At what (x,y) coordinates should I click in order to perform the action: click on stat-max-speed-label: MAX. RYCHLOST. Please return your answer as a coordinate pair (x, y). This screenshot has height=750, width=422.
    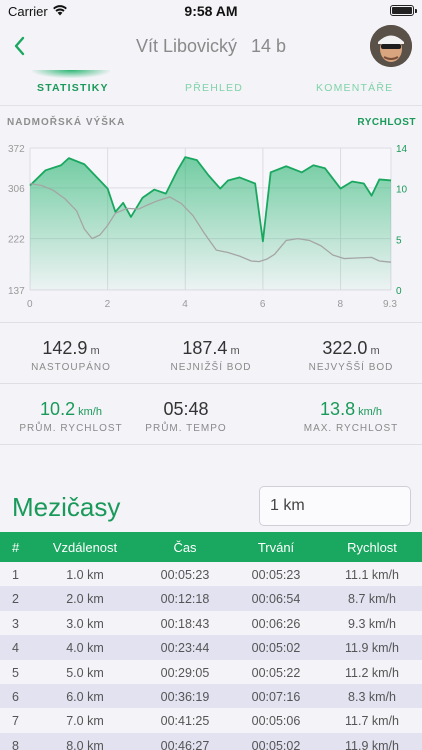
    Looking at the image, I should click on (351, 428).